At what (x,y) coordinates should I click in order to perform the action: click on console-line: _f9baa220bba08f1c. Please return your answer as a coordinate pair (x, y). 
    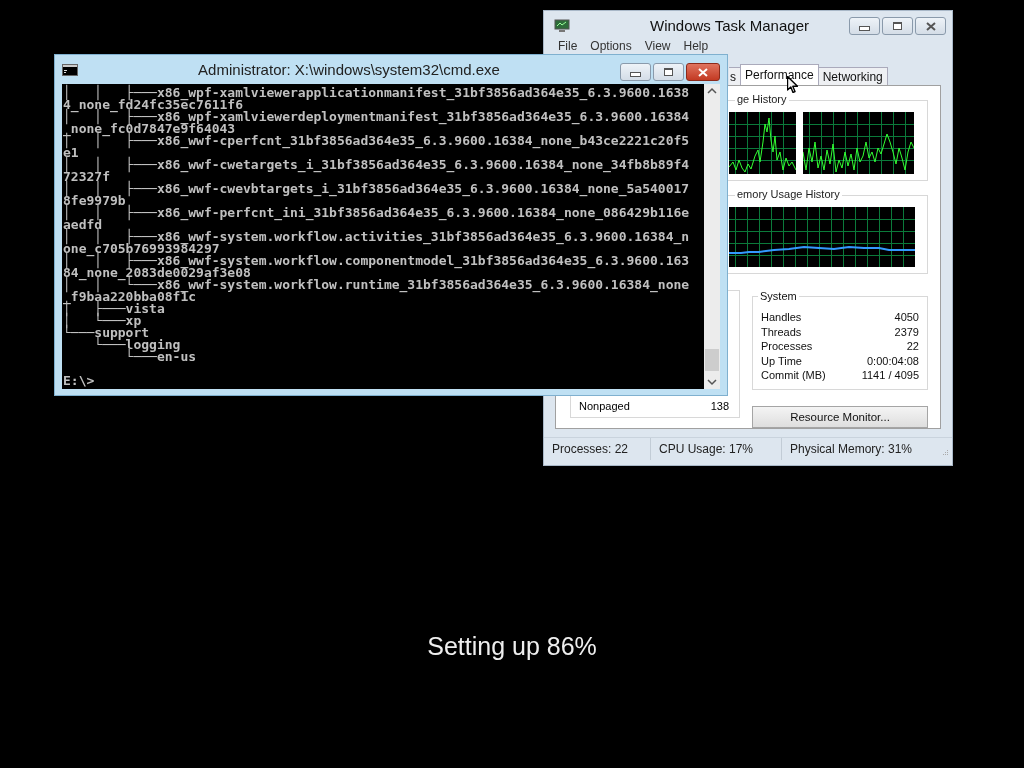
    Looking at the image, I should click on (130, 297).